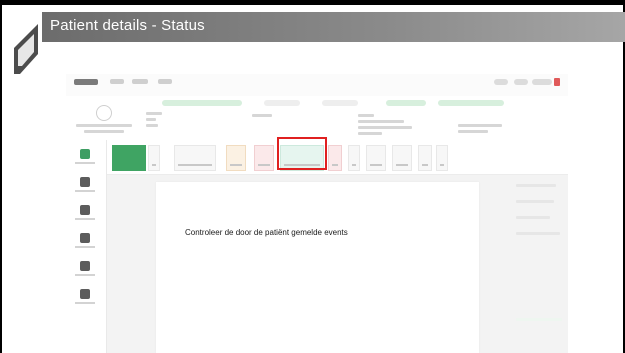 The image size is (625, 353). Describe the element at coordinates (317, 85) in the screenshot. I see `app-top-bar` at that location.